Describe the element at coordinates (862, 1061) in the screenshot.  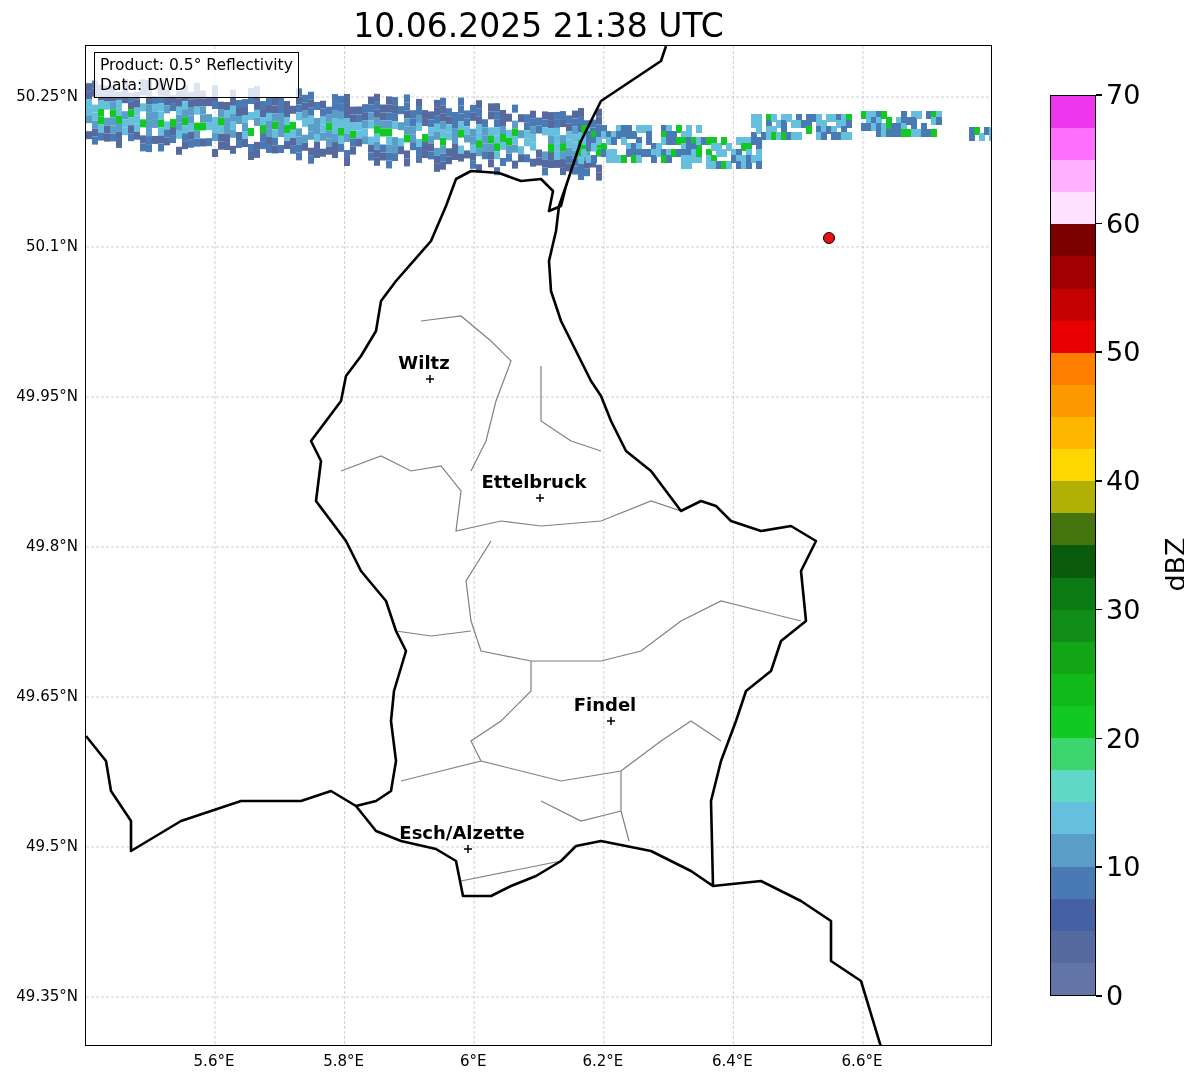
I see `longitude-label: 6.6°E` at that location.